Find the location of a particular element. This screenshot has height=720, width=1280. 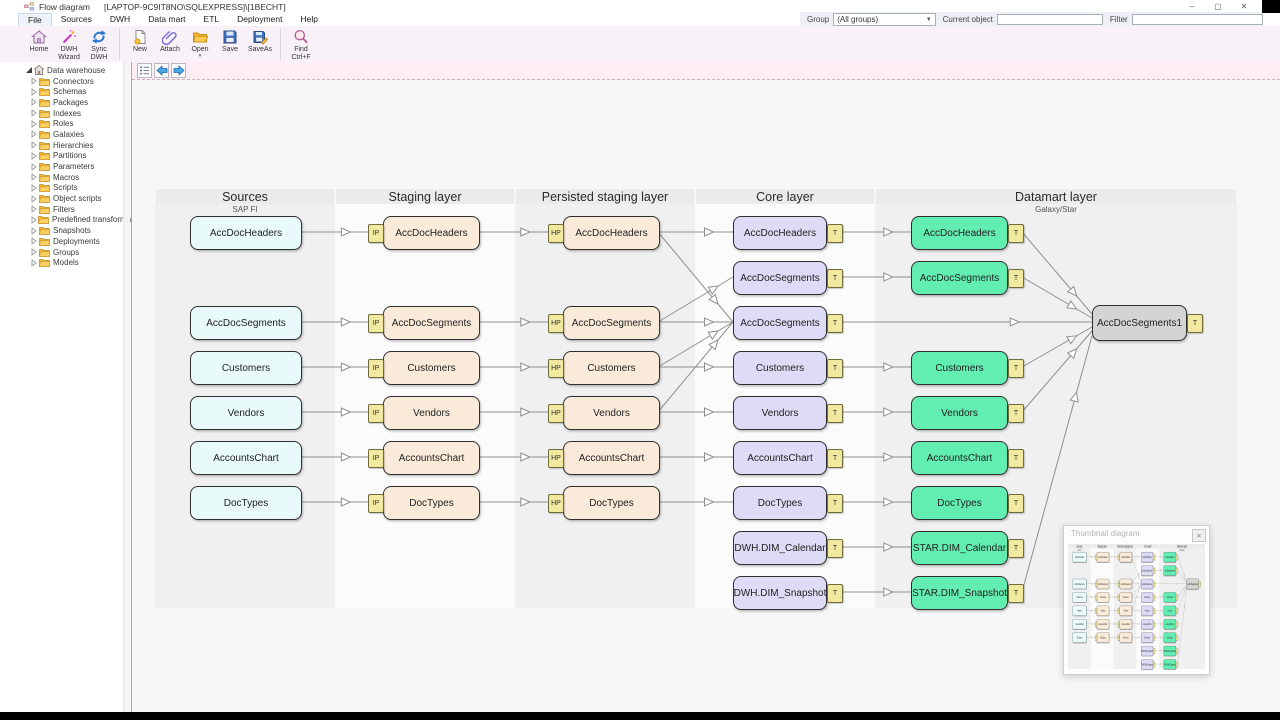

tag-accdocheaders-t: T is located at coordinates (835, 233).